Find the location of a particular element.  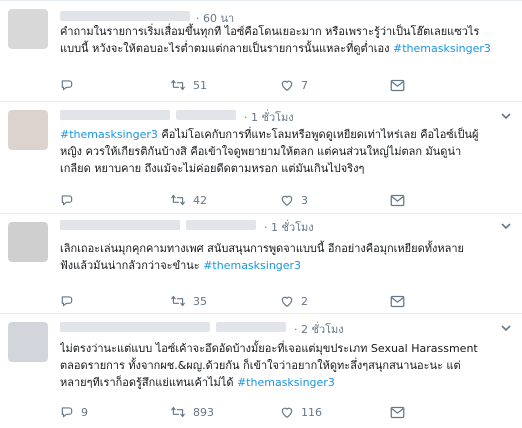

like-count: 3 is located at coordinates (304, 200).